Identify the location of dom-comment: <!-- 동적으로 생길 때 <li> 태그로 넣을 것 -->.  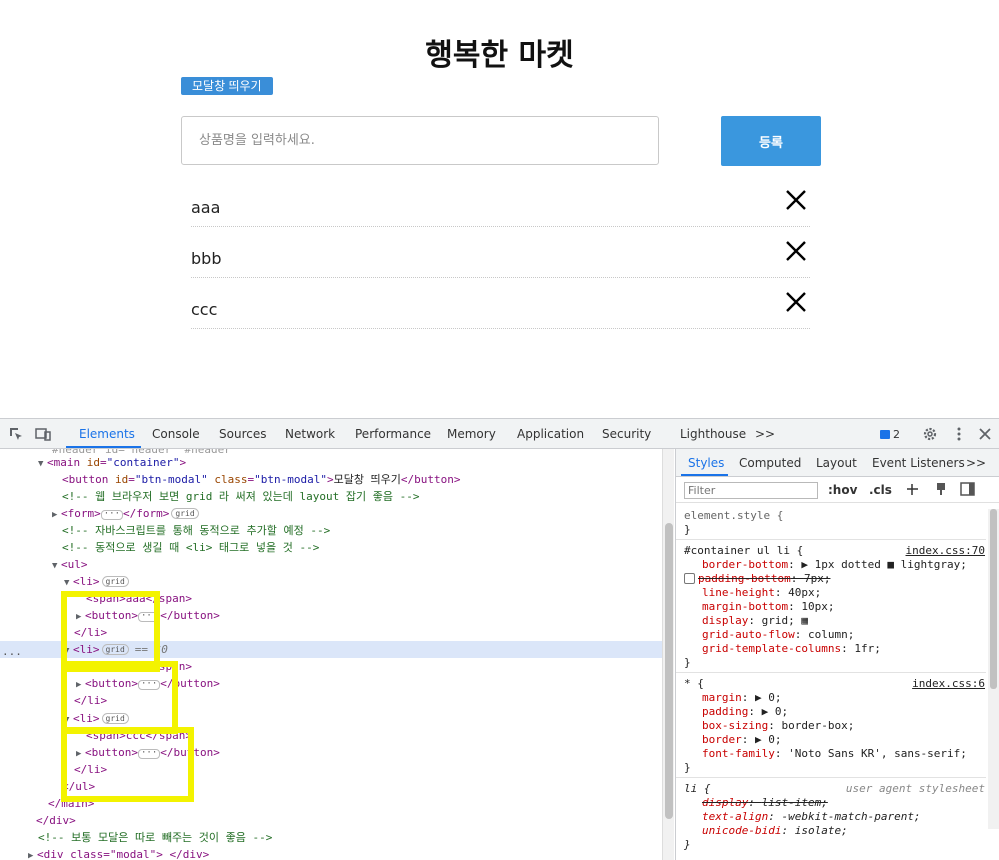
(362, 547).